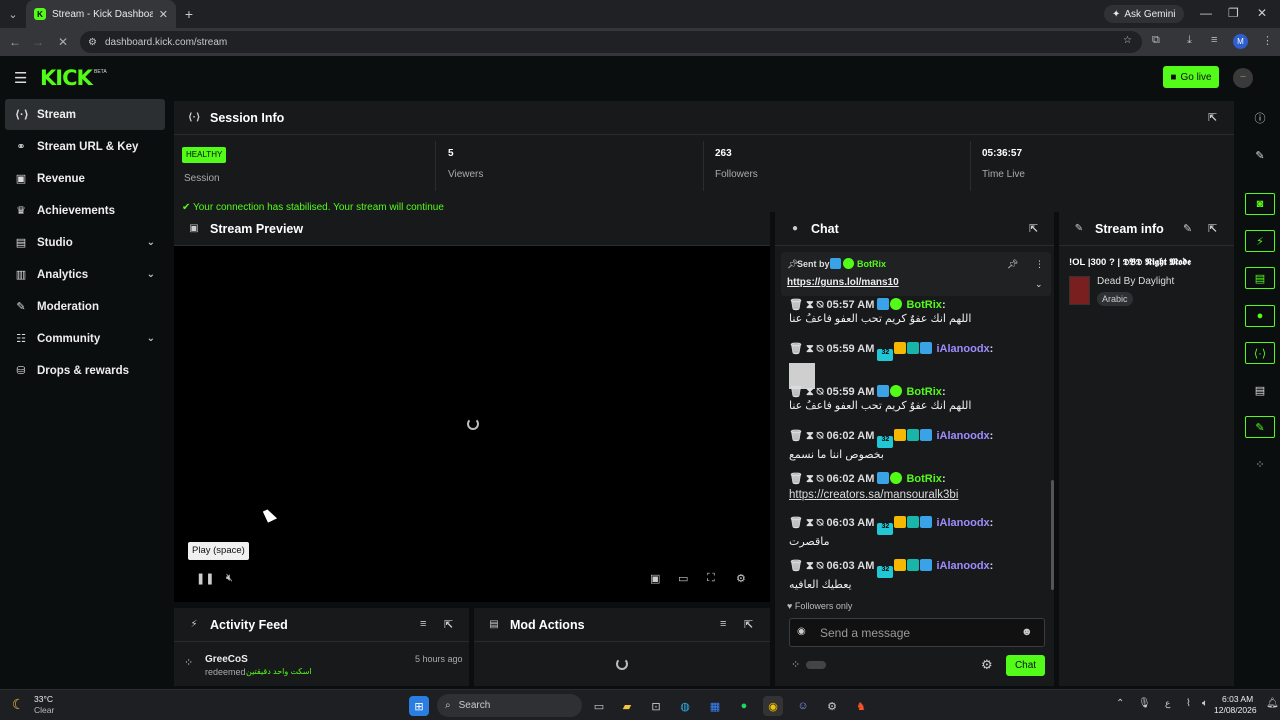 The height and width of the screenshot is (720, 1280). I want to click on send-chat-button: Chat, so click(1025, 665).